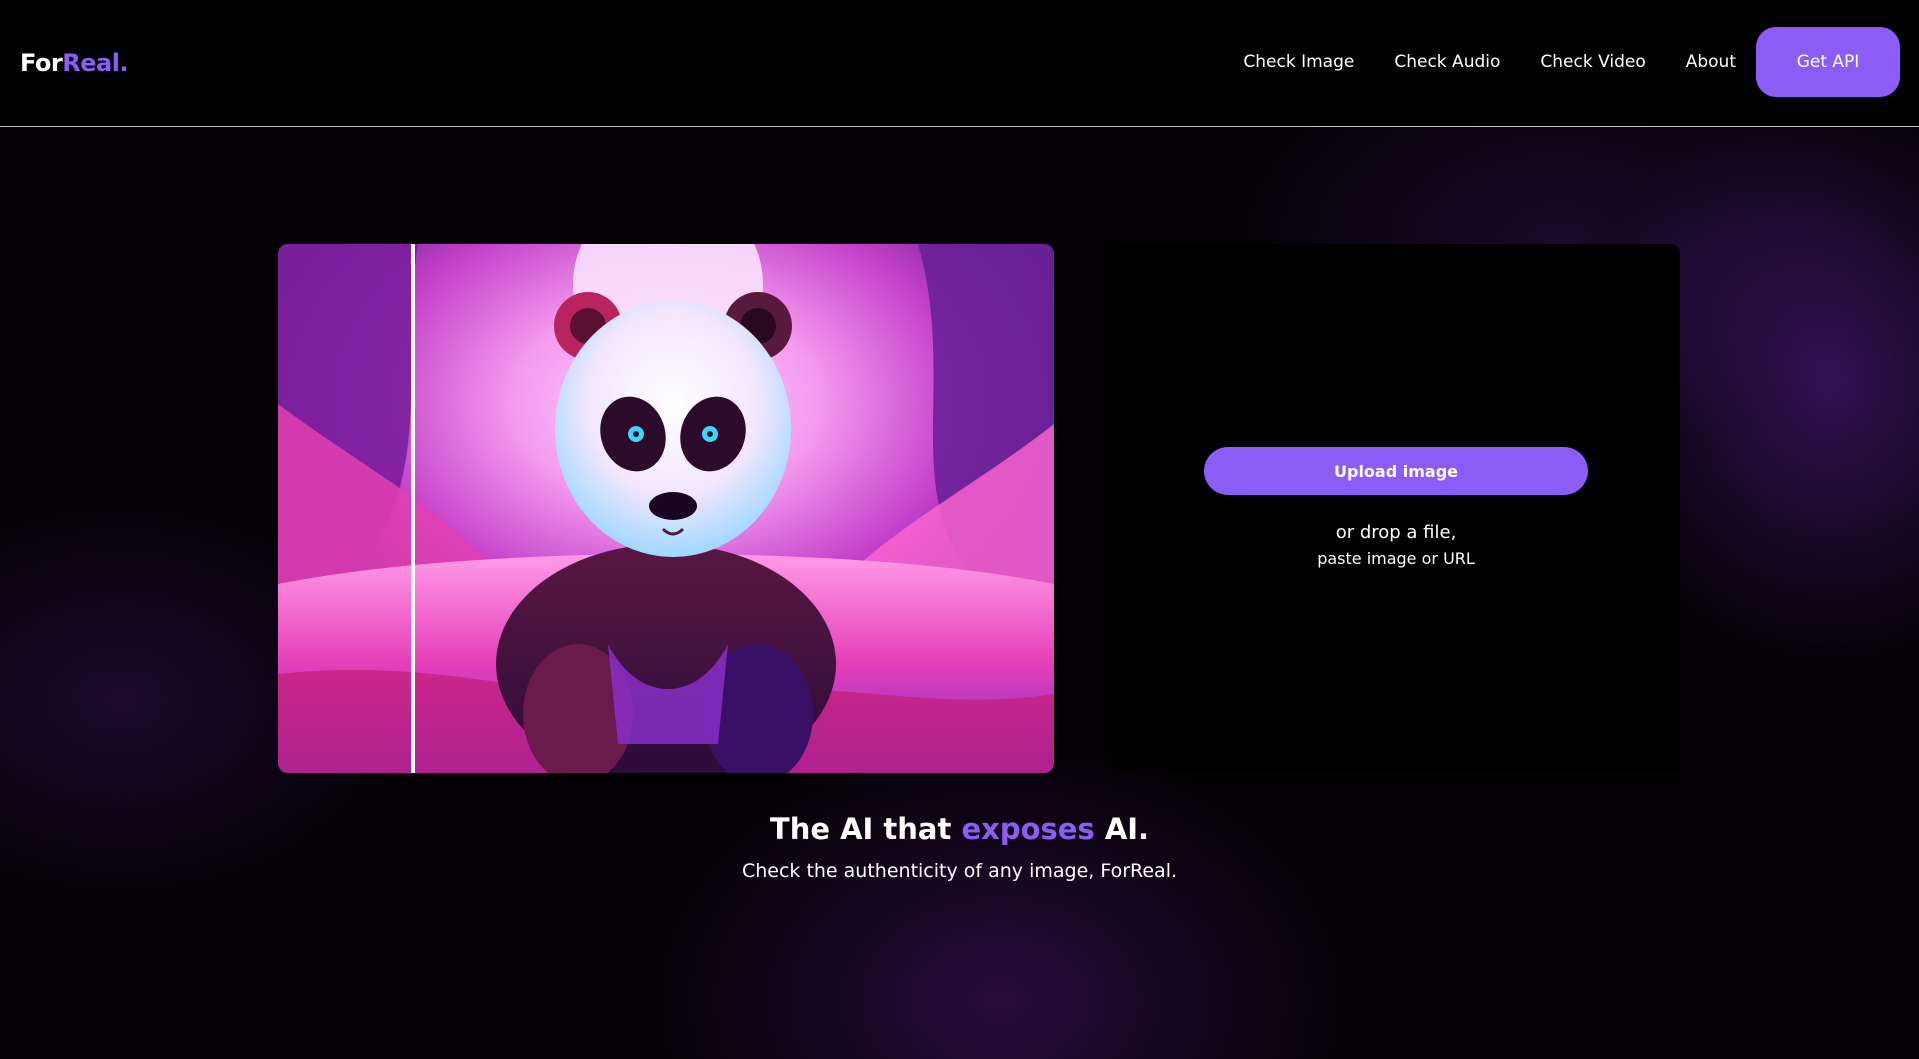 The width and height of the screenshot is (1919, 1059). I want to click on nav-check-audio: Check Audio, so click(1447, 62).